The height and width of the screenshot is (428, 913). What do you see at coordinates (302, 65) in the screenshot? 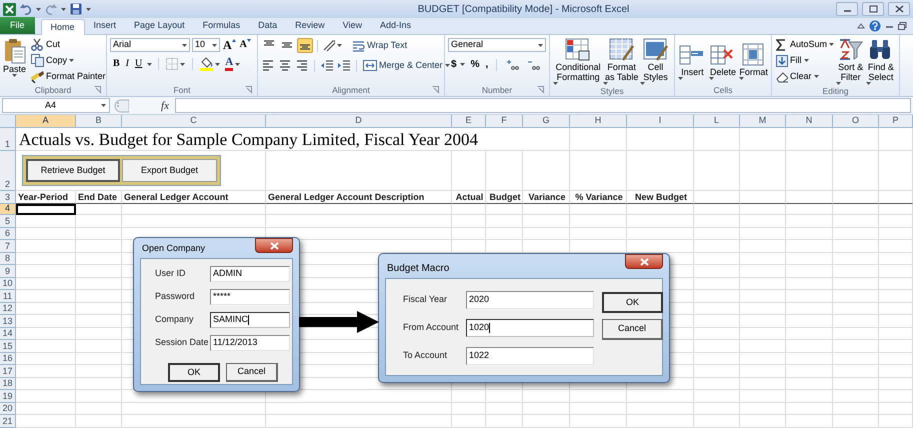
I see `align-right-button` at bounding box center [302, 65].